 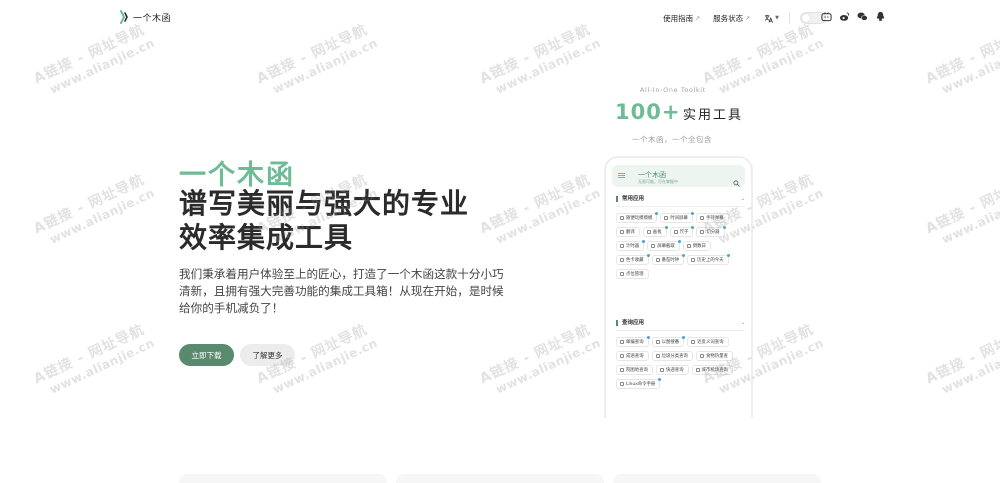 I want to click on brand-name: 一个木函, so click(x=152, y=19).